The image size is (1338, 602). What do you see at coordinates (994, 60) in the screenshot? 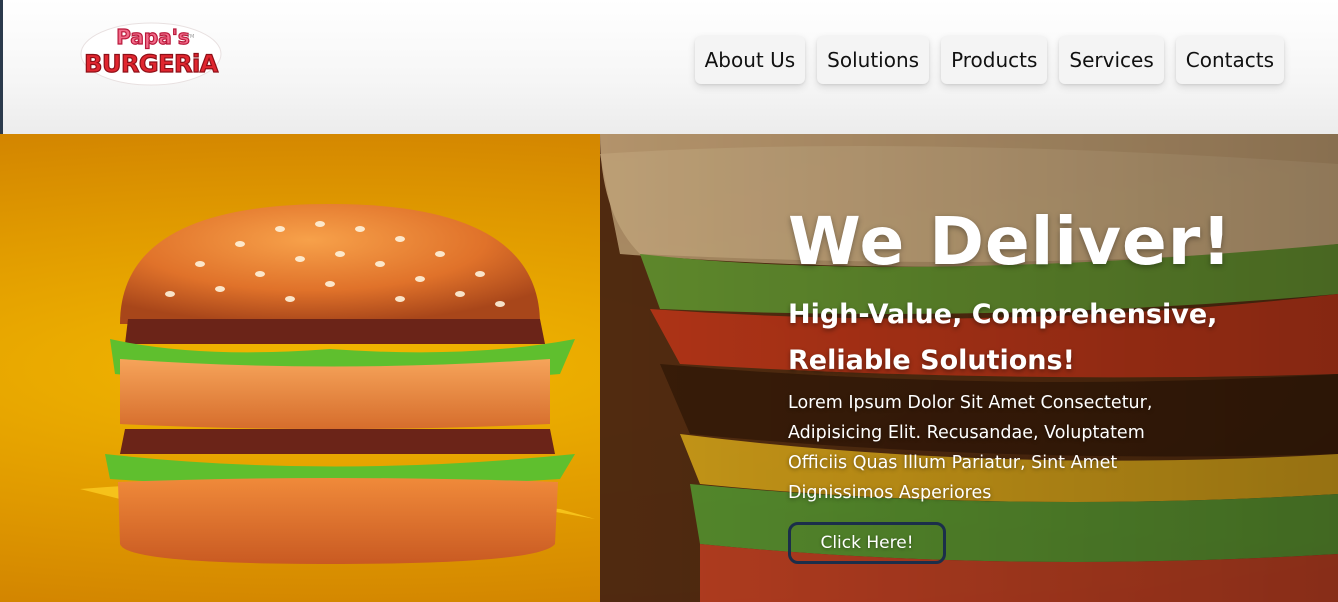
I see `nav-products: Products` at bounding box center [994, 60].